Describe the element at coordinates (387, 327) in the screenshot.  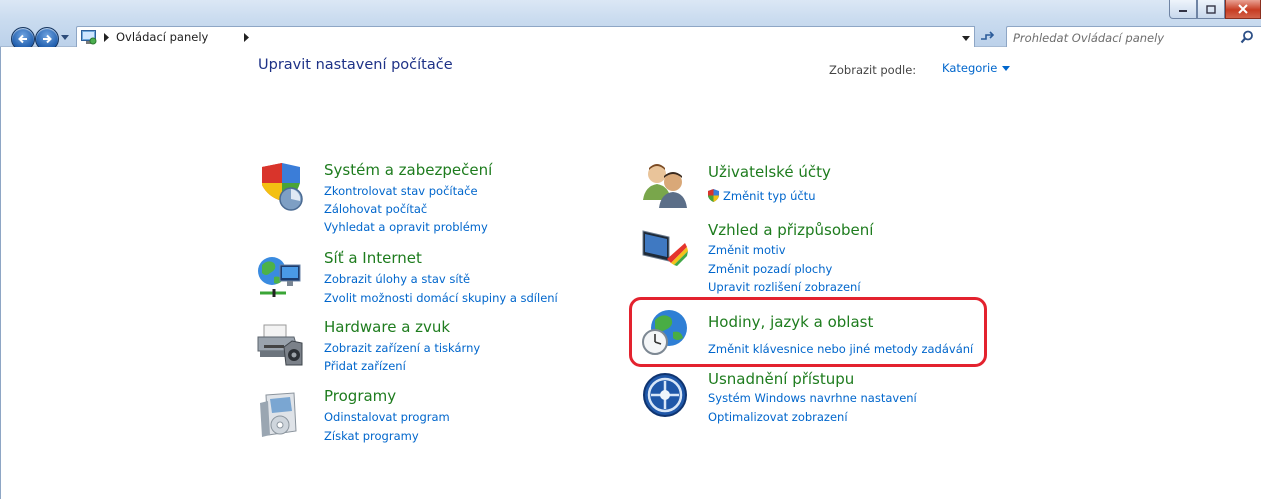
I see `category-hardware-sound: Hardware a zvuk` at that location.